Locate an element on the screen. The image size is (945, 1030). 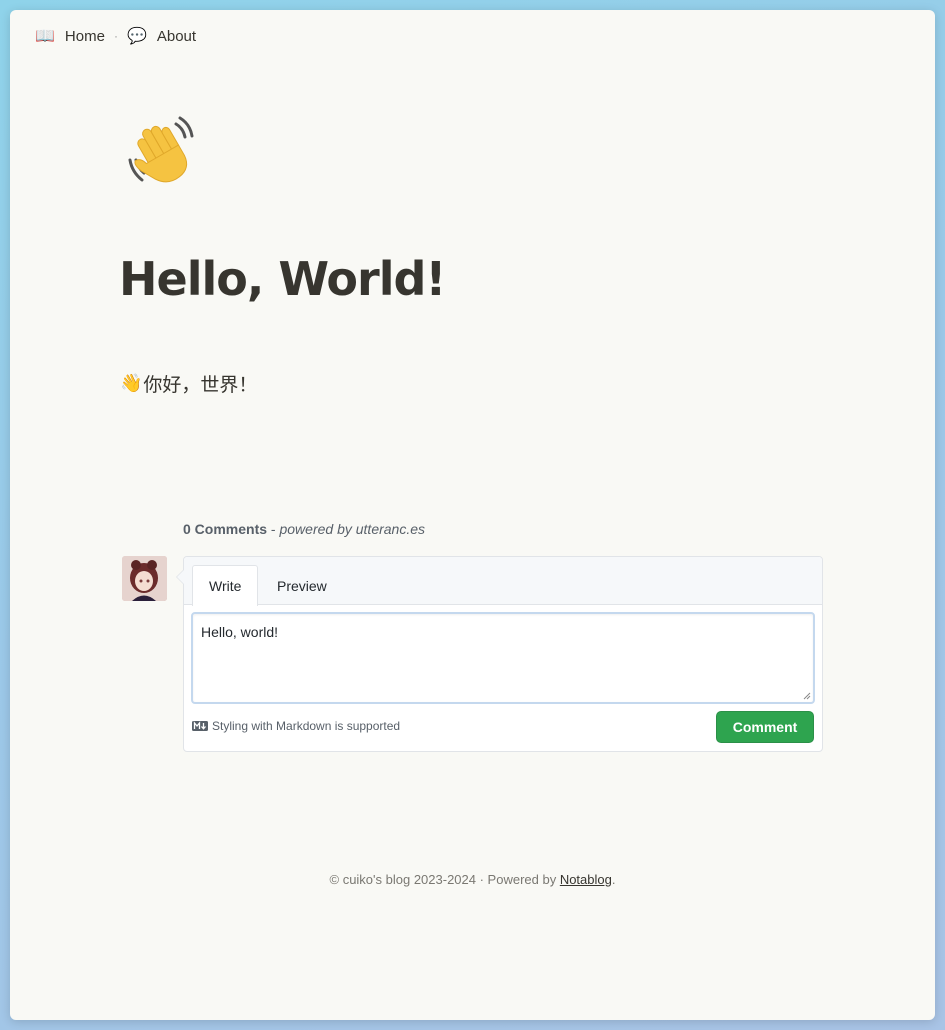
top-nav: 📖 Home · 💬 About is located at coordinates (115, 36).